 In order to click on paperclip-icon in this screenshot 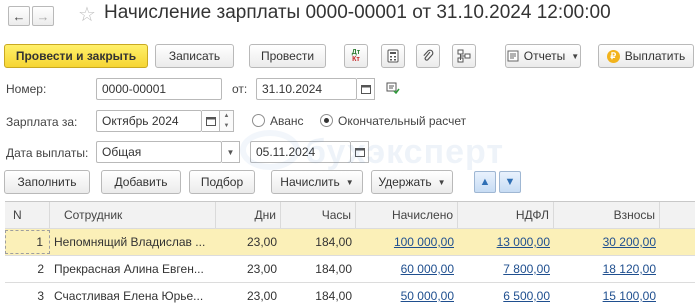, I will do `click(428, 55)`.